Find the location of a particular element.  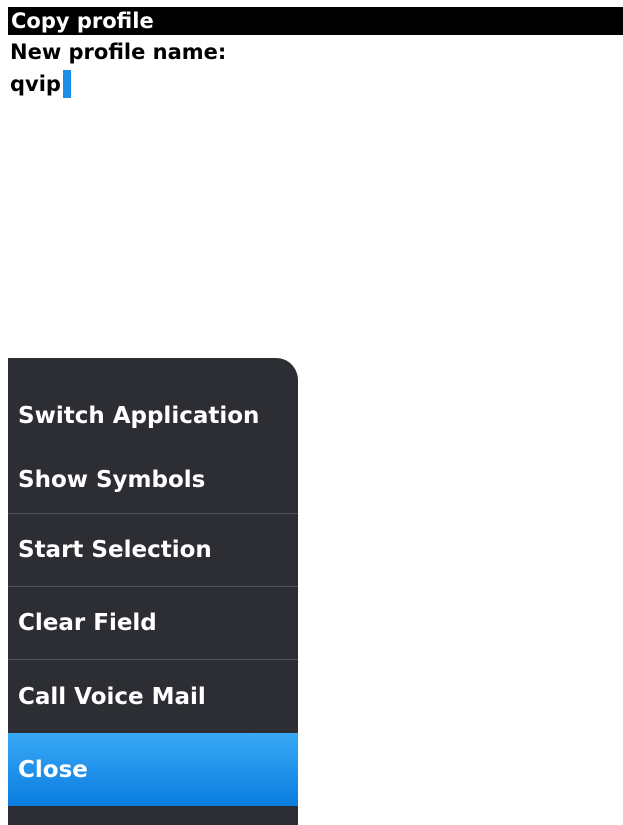

profile-name-label: New profile name: is located at coordinates (118, 52).